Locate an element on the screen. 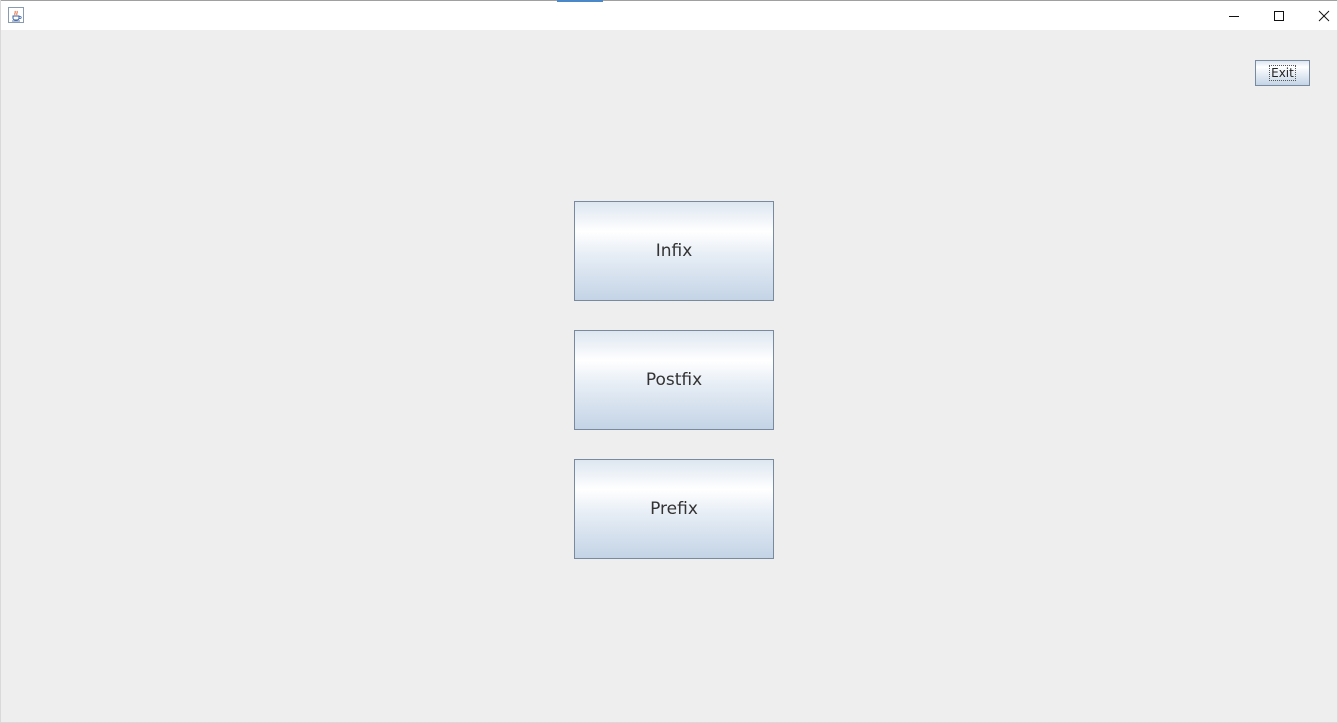  exit-button: Exit is located at coordinates (1282, 73).